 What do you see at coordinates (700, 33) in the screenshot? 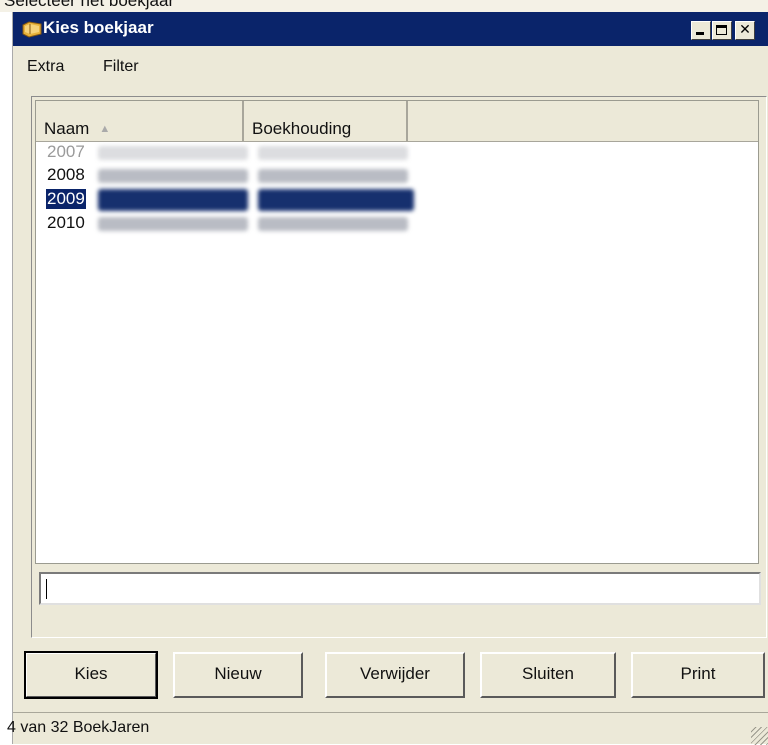
I see `minimize-icon` at bounding box center [700, 33].